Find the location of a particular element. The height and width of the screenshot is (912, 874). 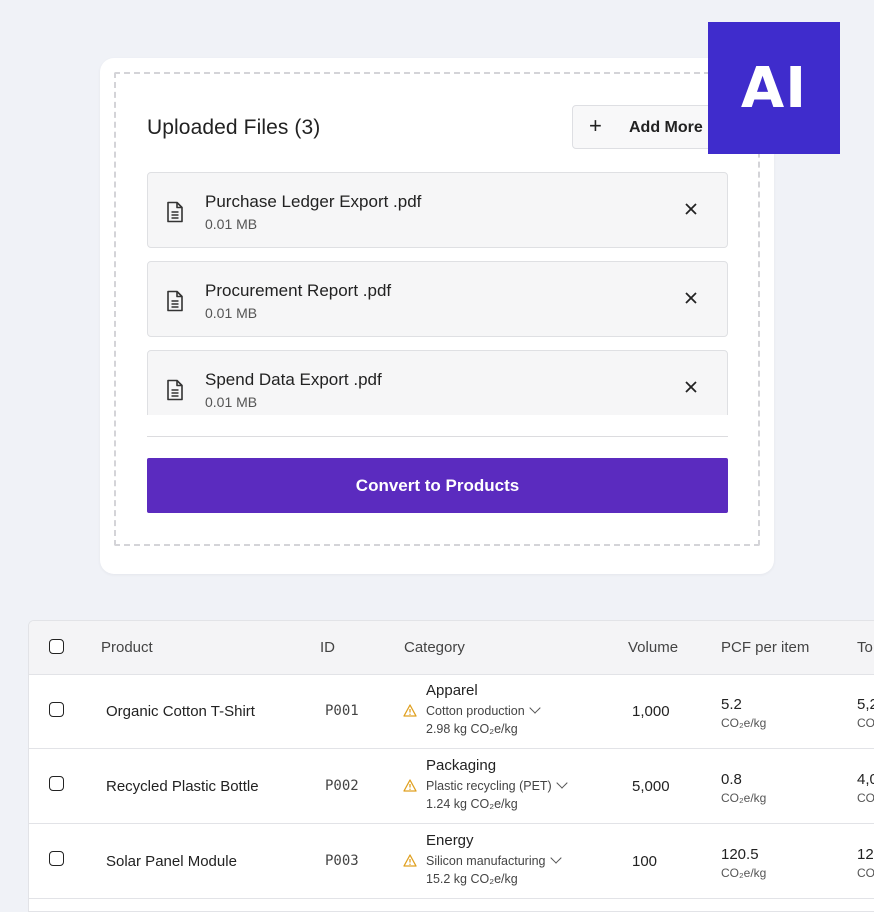

uploaded-files-title: Uploaded Files (3) is located at coordinates (234, 127).